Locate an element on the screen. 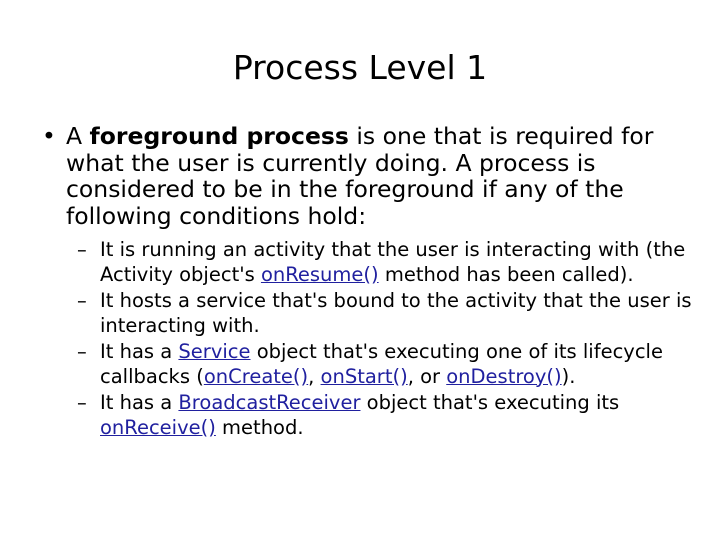 The width and height of the screenshot is (720, 540). text-run: ). is located at coordinates (568, 376).